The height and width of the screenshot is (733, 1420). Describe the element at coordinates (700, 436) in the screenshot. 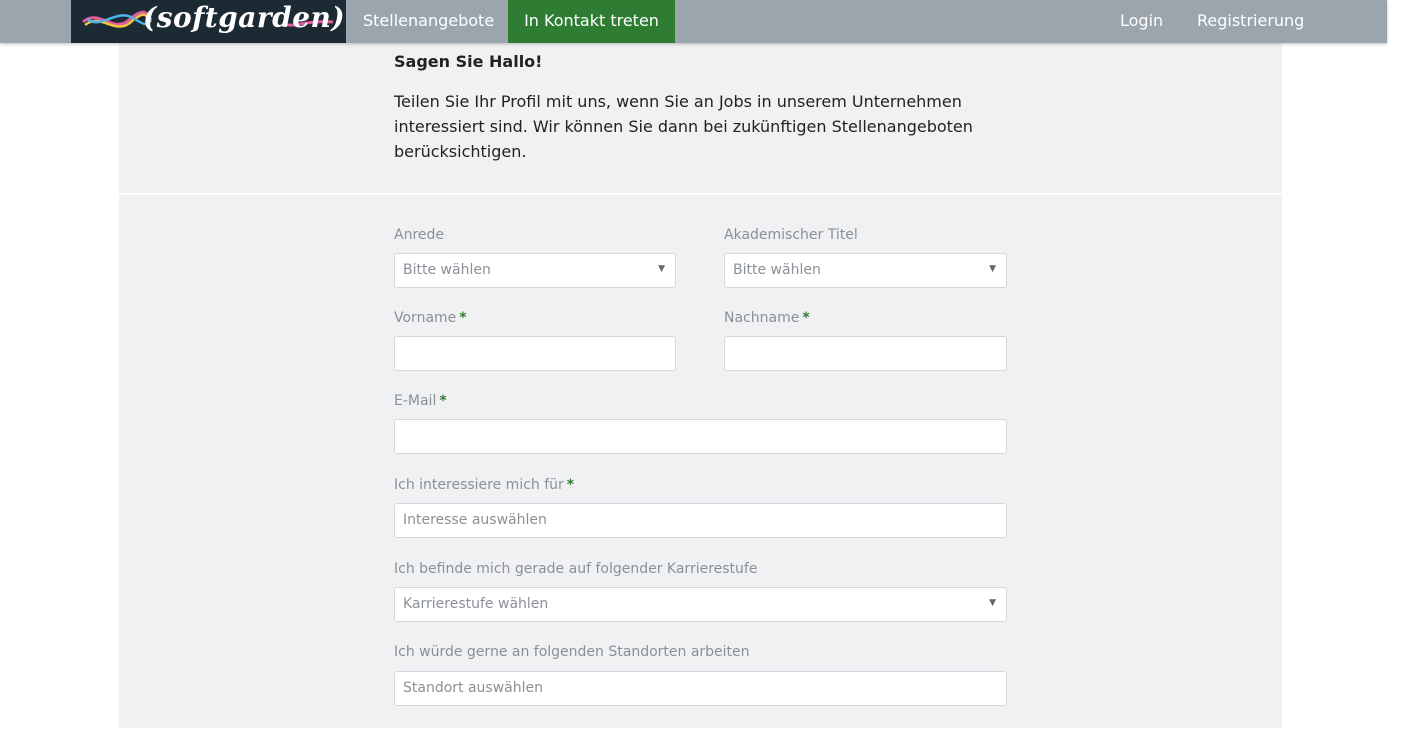

I see `email-input` at that location.